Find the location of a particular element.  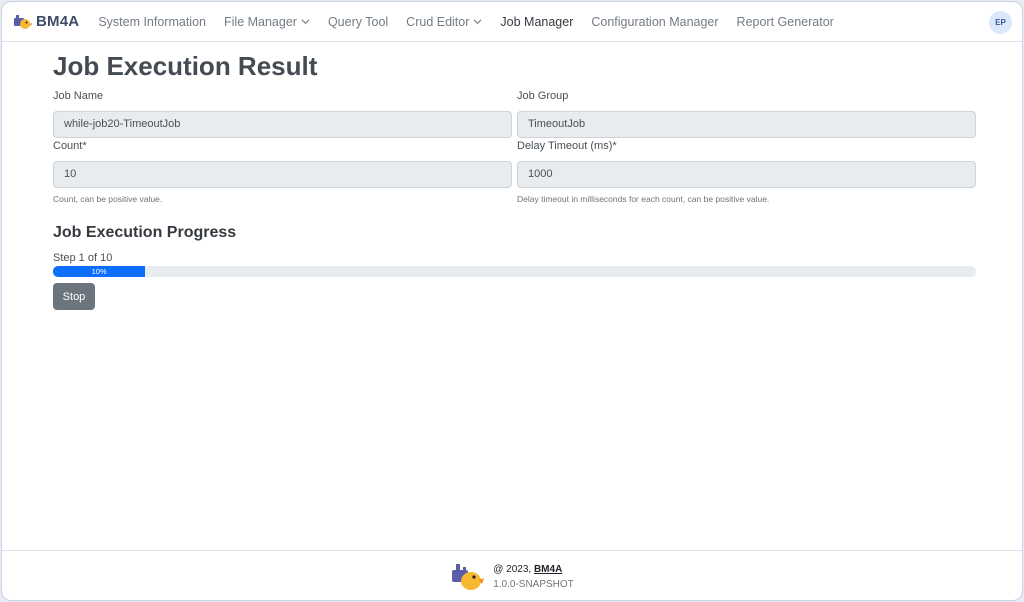

footer-text: @ 2023, BM4A 1.0.0-SNAPSHOT is located at coordinates (533, 577).